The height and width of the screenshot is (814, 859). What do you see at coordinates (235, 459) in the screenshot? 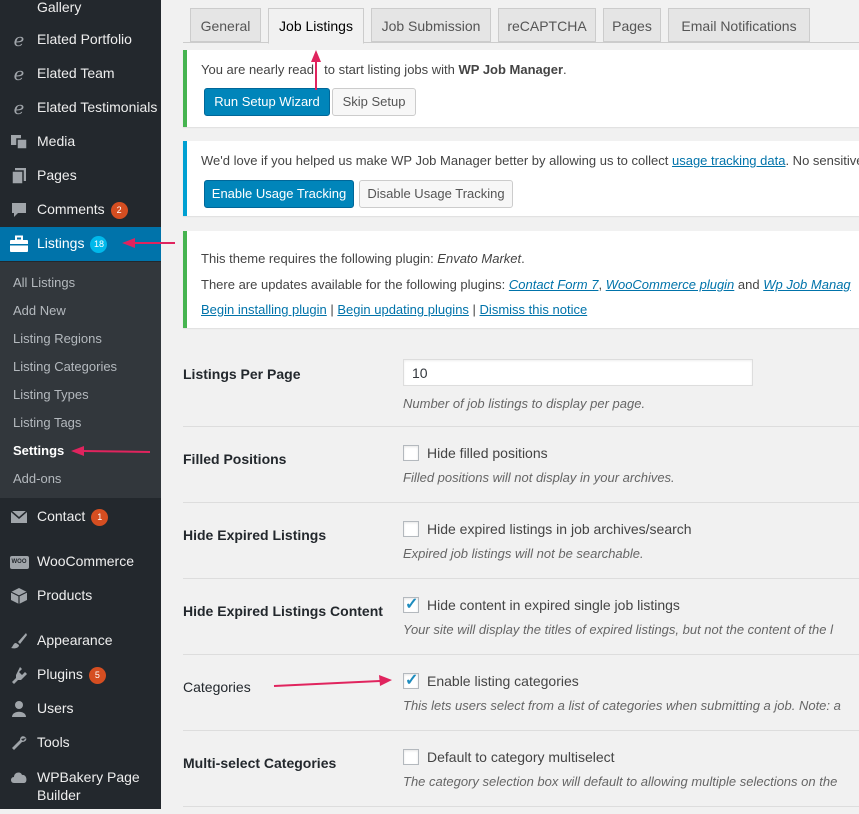
I see `filled-positions-label: Filled Positions` at bounding box center [235, 459].